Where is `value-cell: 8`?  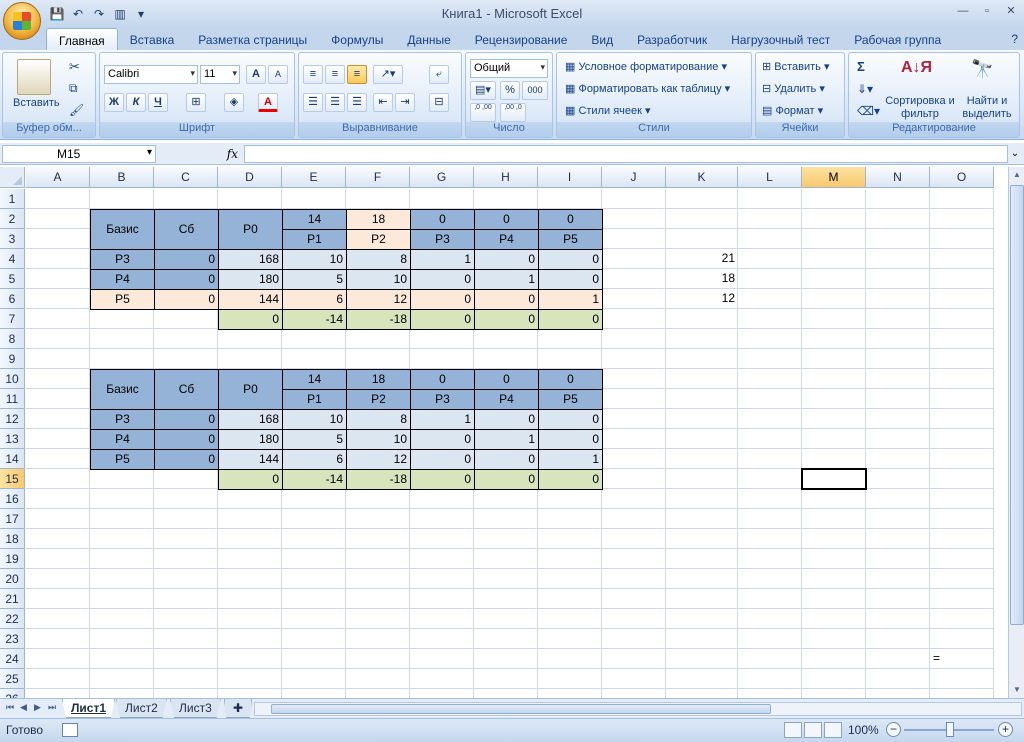
value-cell: 8 is located at coordinates (378, 419).